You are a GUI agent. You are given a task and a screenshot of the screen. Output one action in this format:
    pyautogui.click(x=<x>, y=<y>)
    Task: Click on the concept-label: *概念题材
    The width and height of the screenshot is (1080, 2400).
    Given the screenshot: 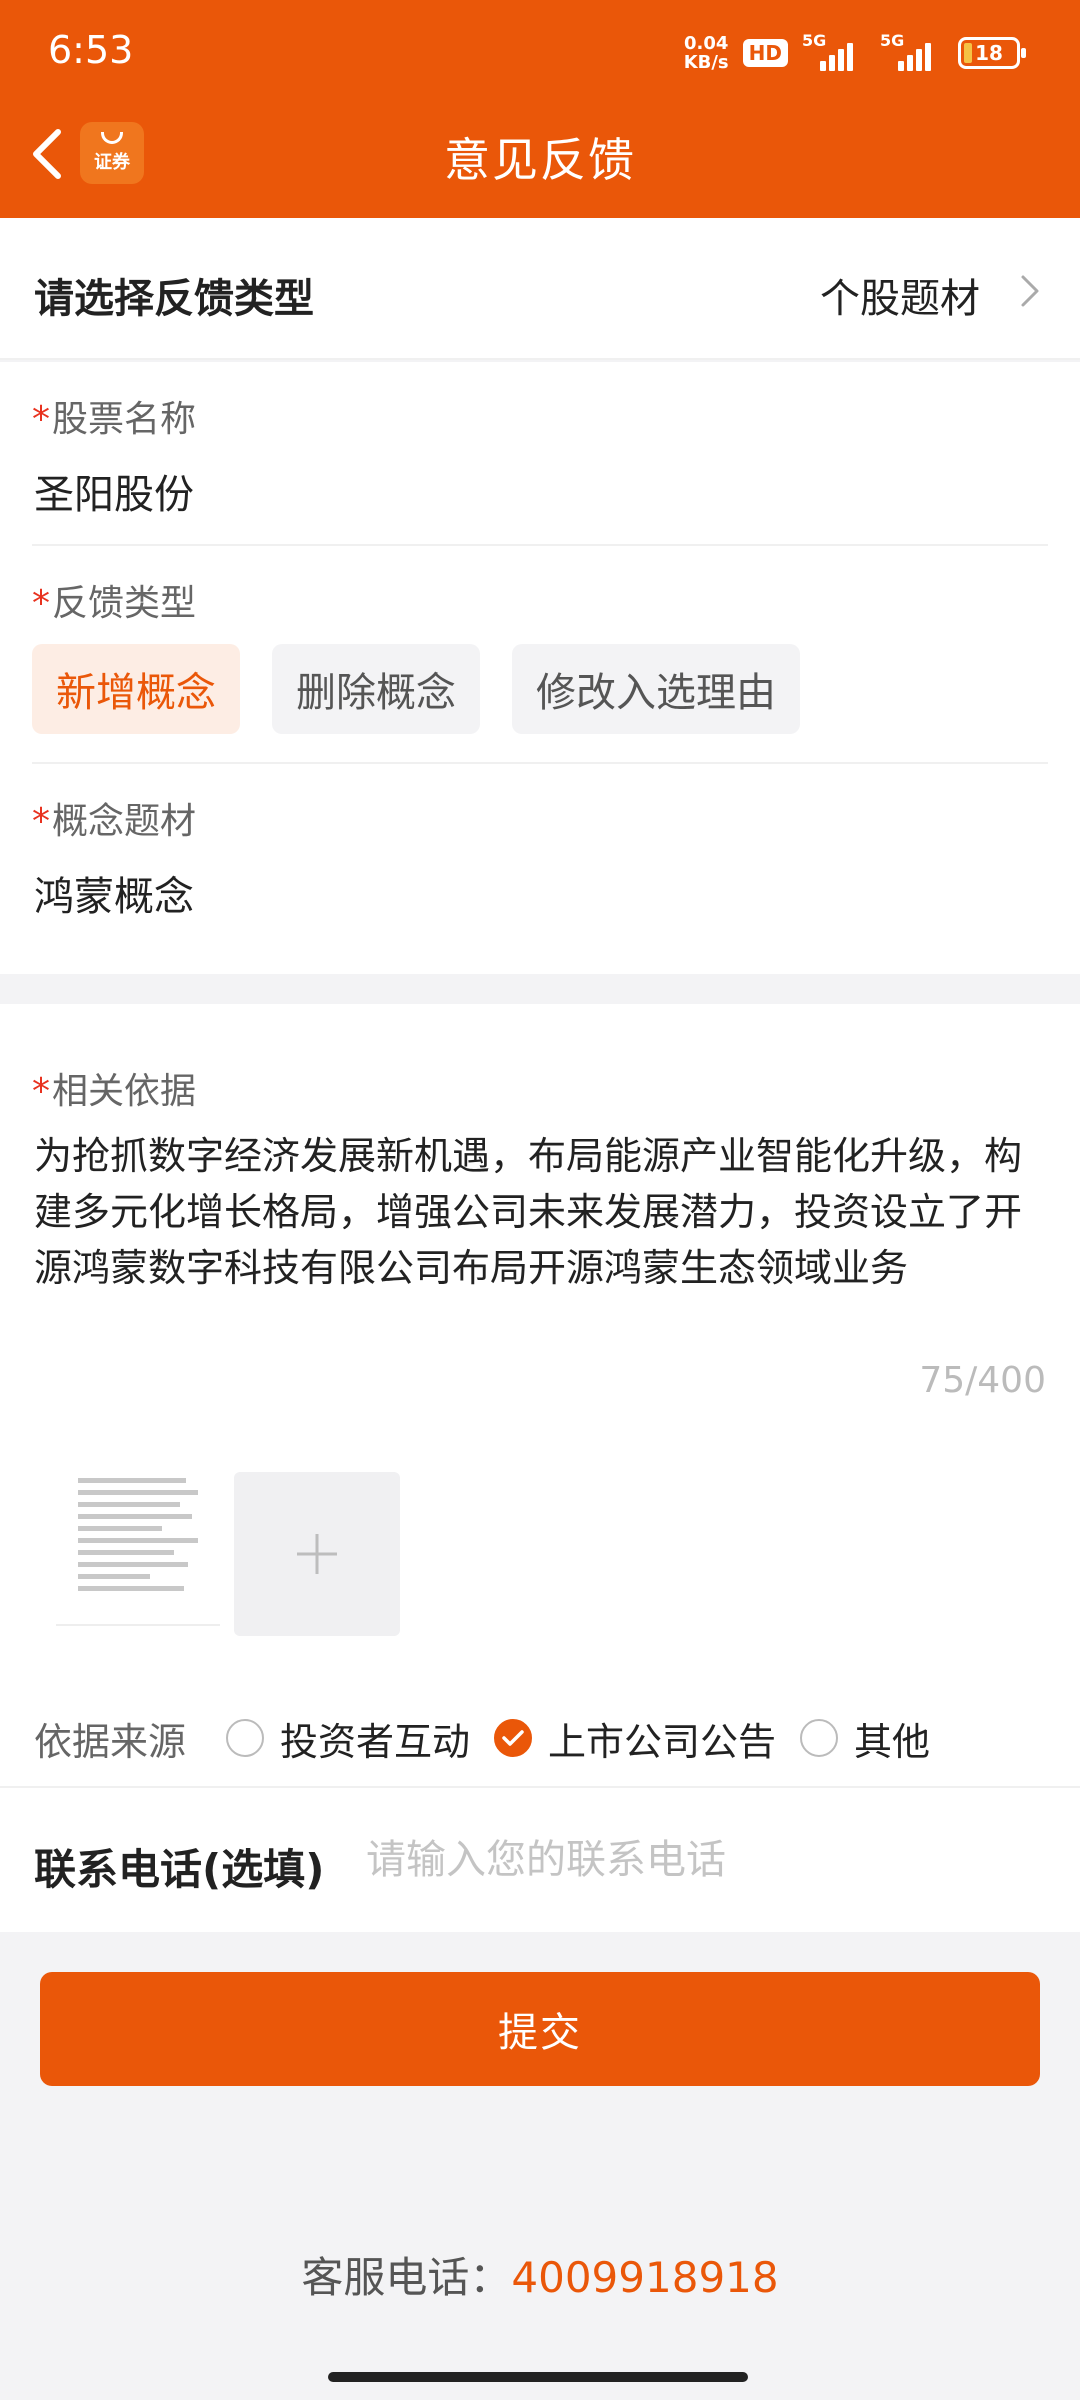 What is the action you would take?
    pyautogui.click(x=114, y=821)
    